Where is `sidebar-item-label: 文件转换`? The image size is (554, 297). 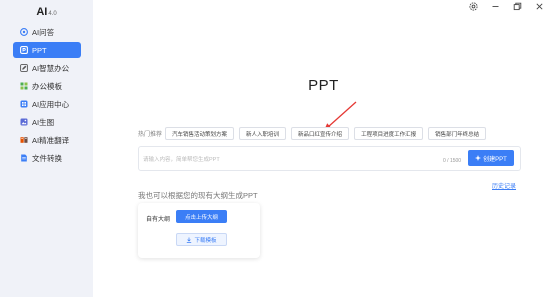
sidebar-item-label: 文件转换 is located at coordinates (47, 158).